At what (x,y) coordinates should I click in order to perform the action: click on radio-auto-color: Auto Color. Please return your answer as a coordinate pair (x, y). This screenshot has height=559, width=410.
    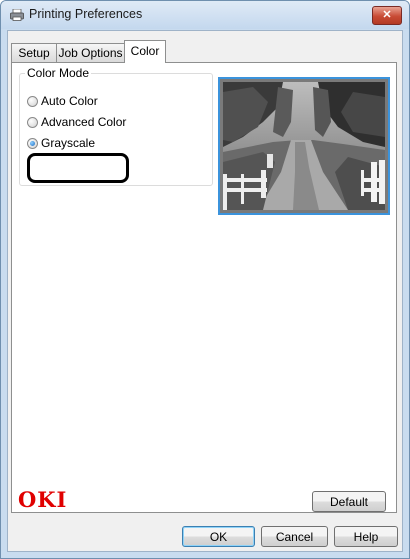
    Looking at the image, I should click on (62, 101).